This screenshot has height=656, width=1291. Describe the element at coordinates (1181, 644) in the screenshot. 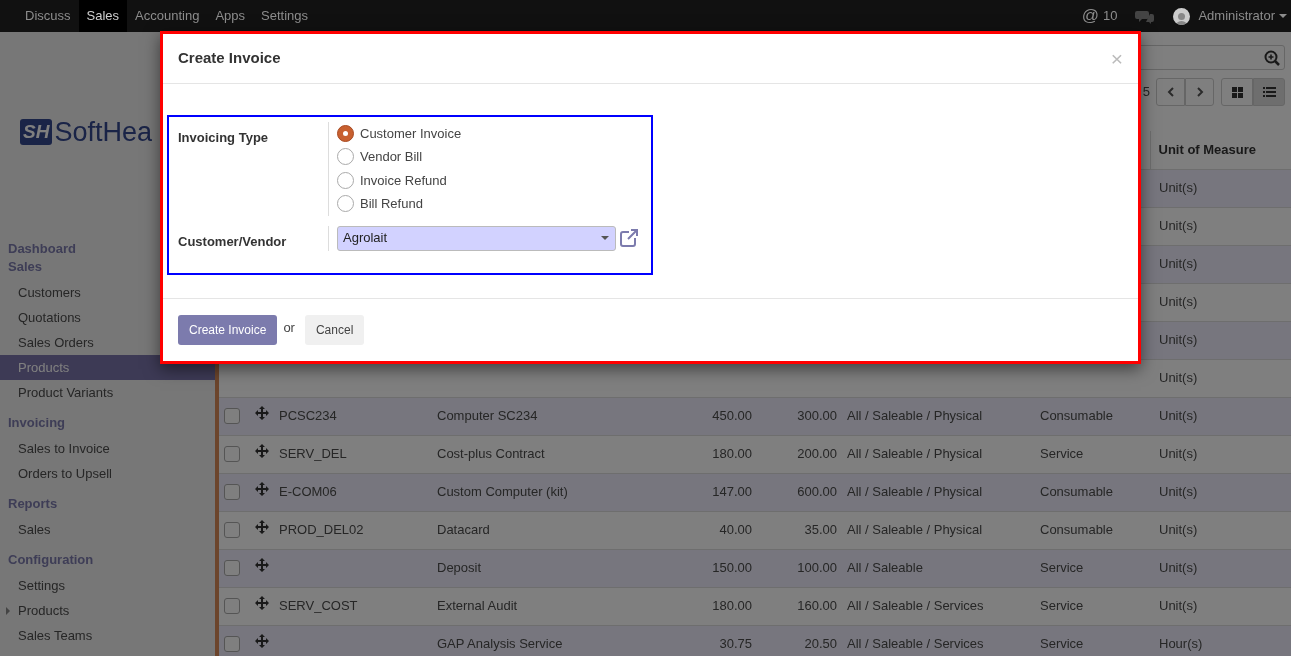

I see `table-cell: Hour(s)` at that location.